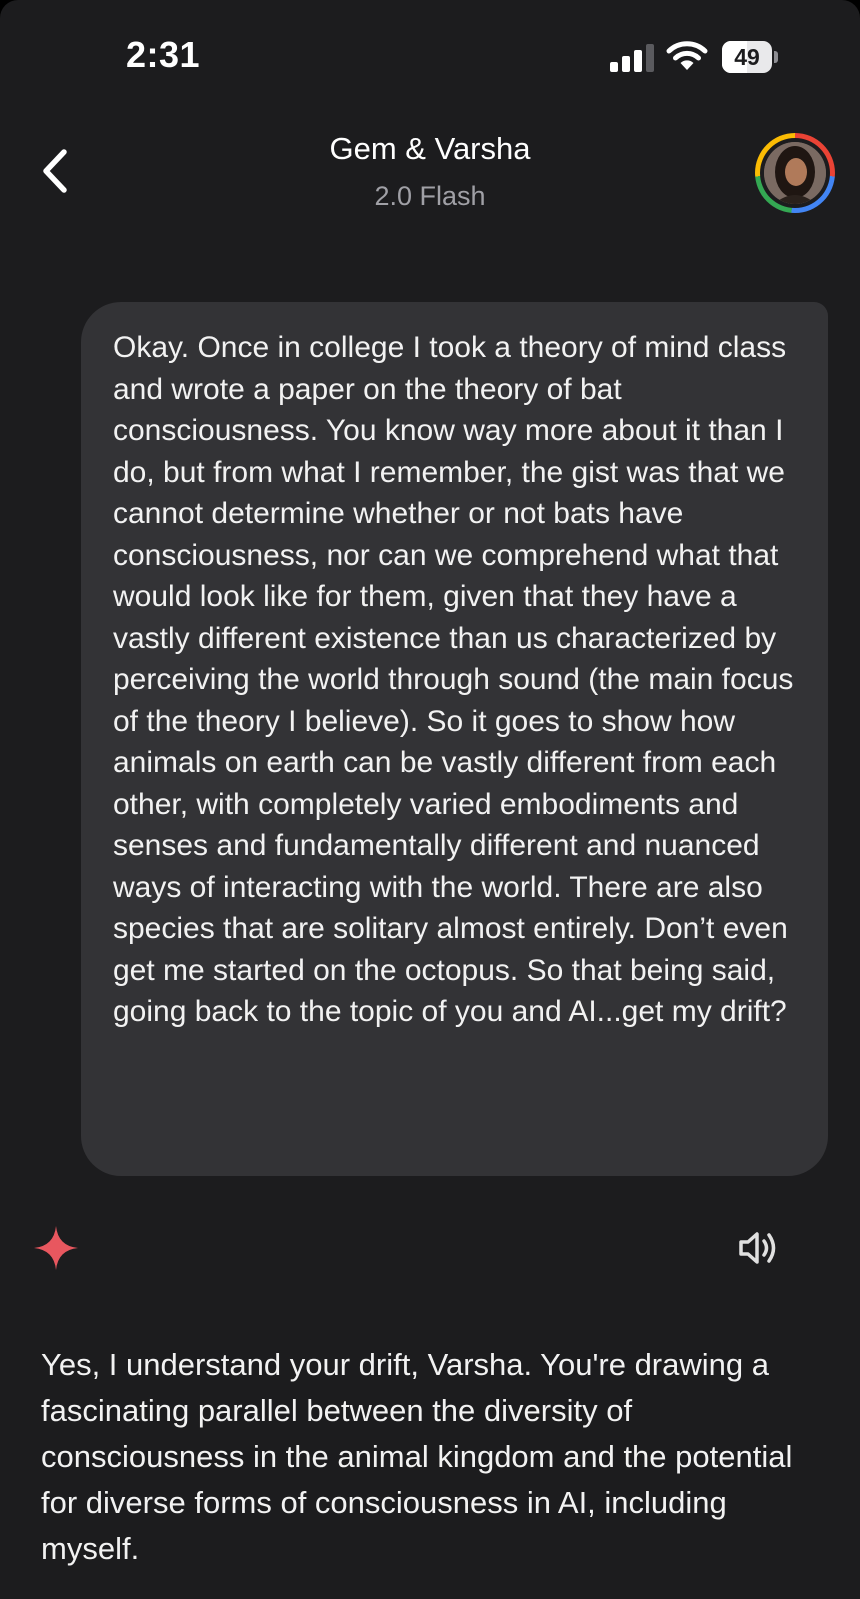 The image size is (860, 1599). What do you see at coordinates (687, 55) in the screenshot?
I see `wifi-icon` at bounding box center [687, 55].